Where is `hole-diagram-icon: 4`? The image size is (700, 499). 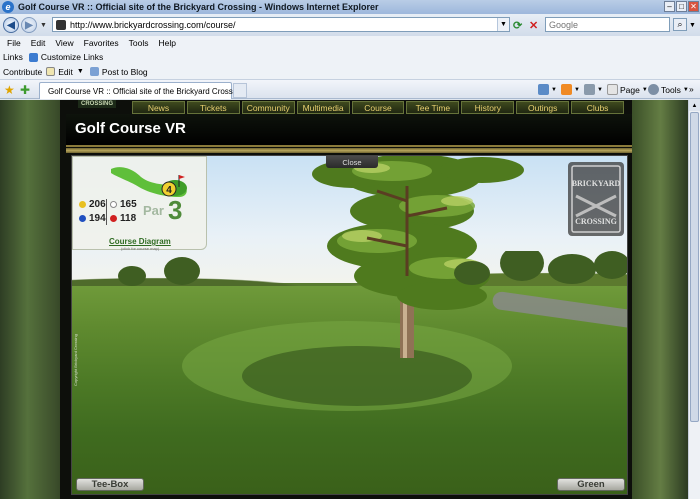
hole-diagram-icon: 4 is located at coordinates (149, 181).